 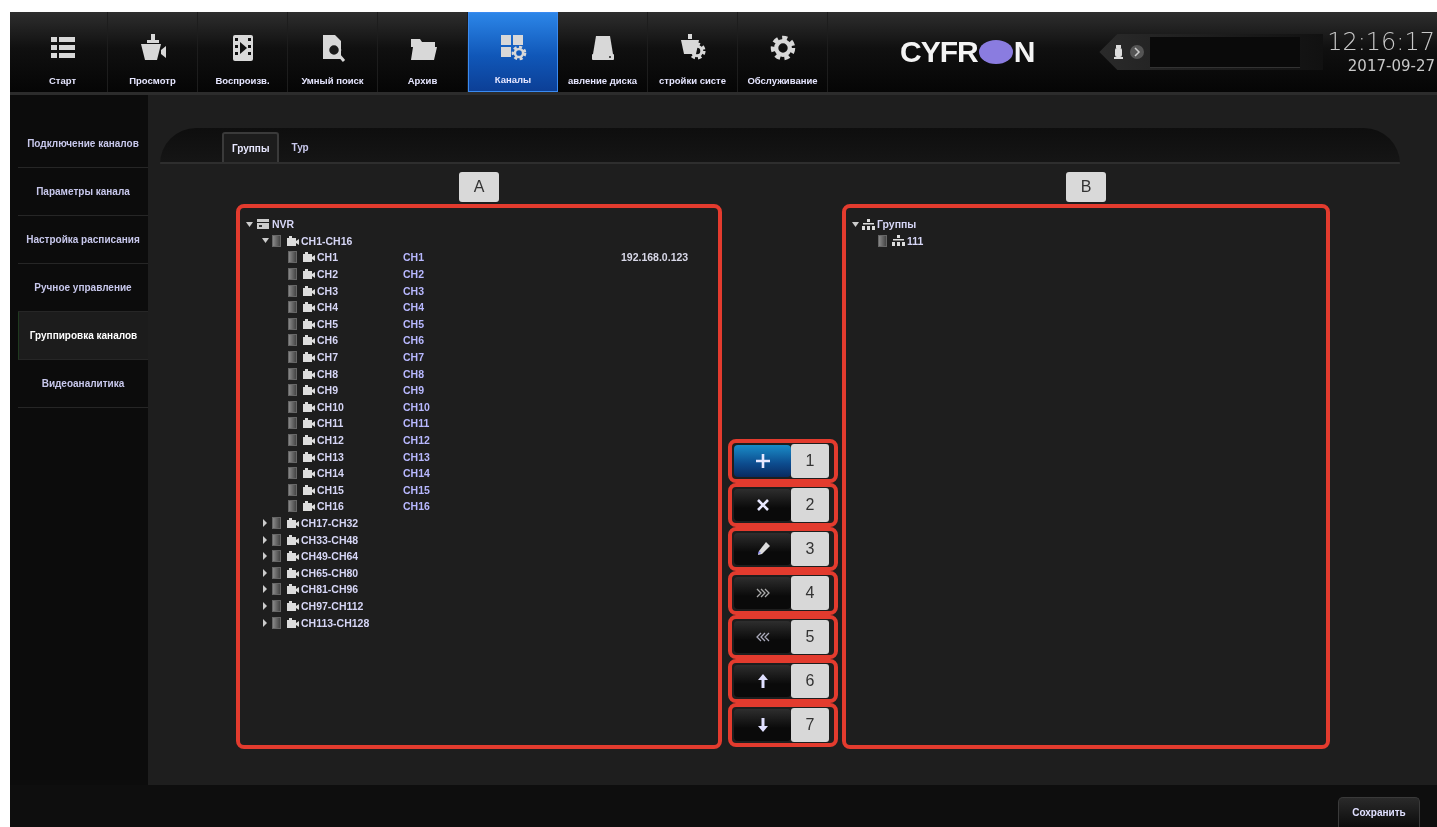 What do you see at coordinates (810, 637) in the screenshot?
I see `callout-label: 5` at bounding box center [810, 637].